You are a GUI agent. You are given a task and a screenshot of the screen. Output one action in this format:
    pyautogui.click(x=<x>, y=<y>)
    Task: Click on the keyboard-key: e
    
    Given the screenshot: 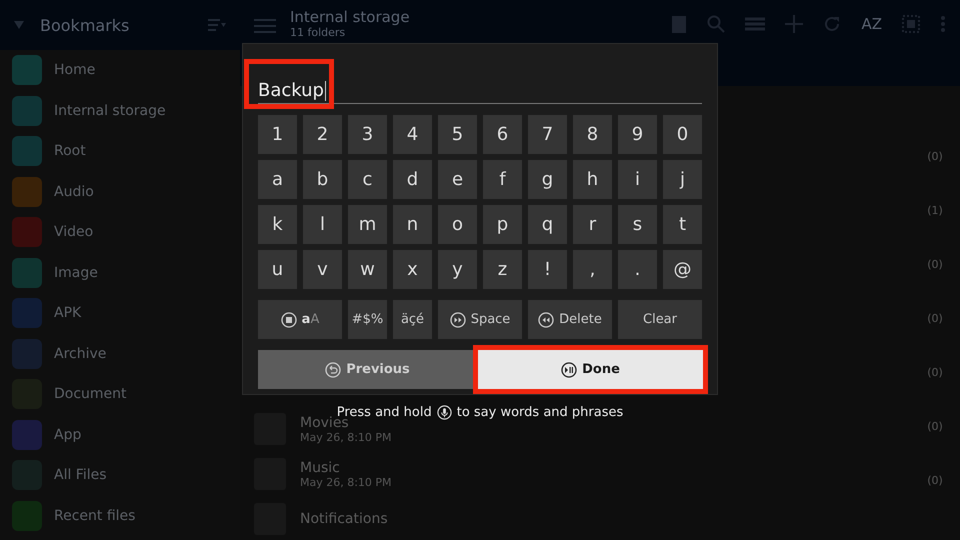 What is the action you would take?
    pyautogui.click(x=457, y=179)
    